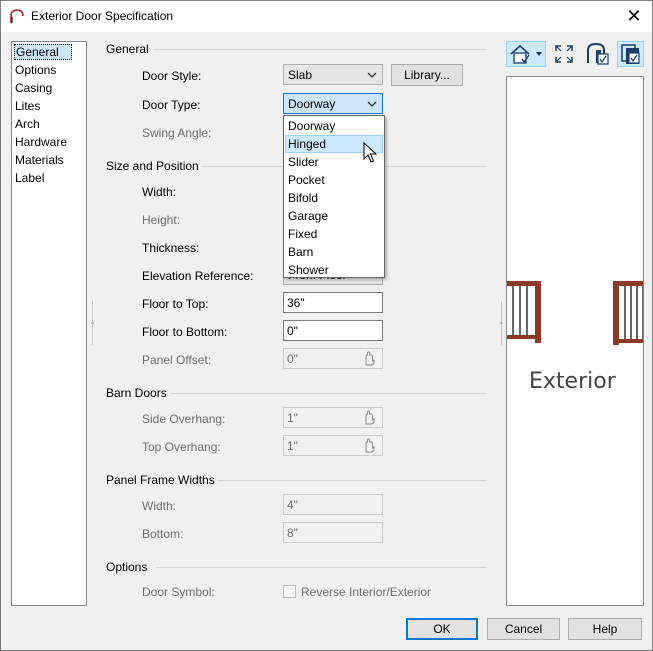  I want to click on left-splitter-handle, so click(92, 323).